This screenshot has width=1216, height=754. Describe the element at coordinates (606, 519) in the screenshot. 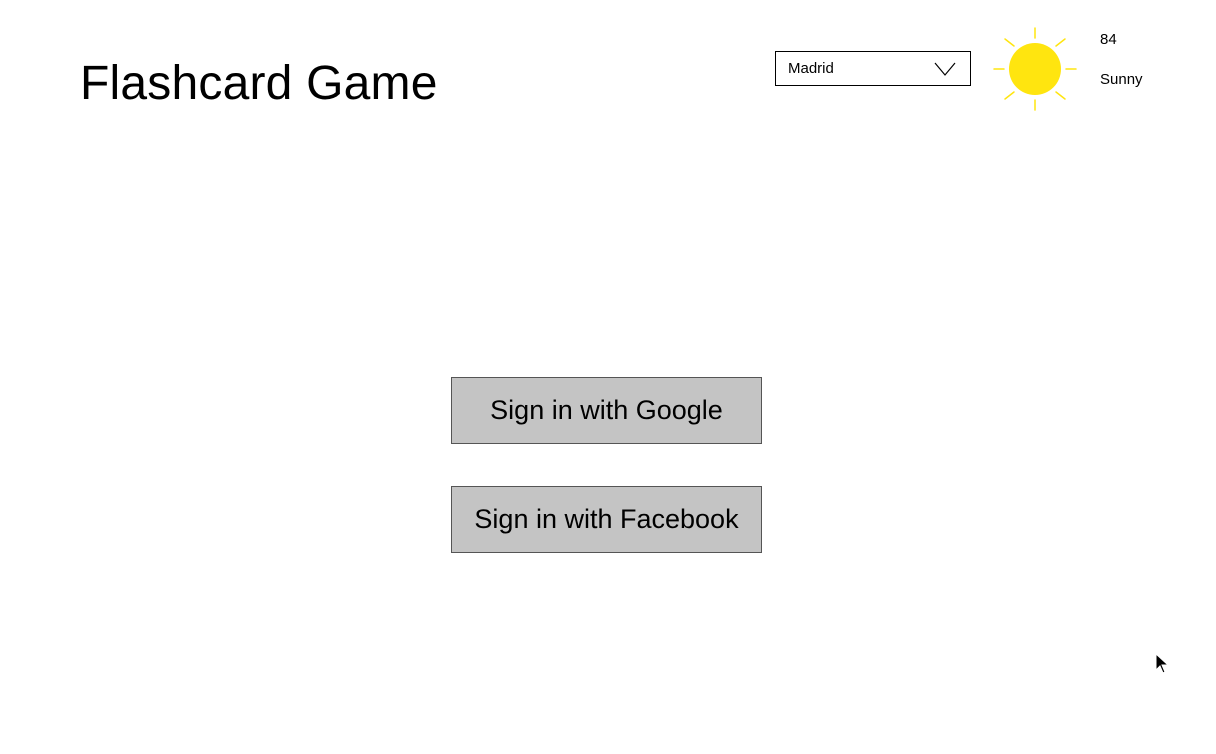

I see `facebook-signin-button: Sign in with Facebook` at that location.